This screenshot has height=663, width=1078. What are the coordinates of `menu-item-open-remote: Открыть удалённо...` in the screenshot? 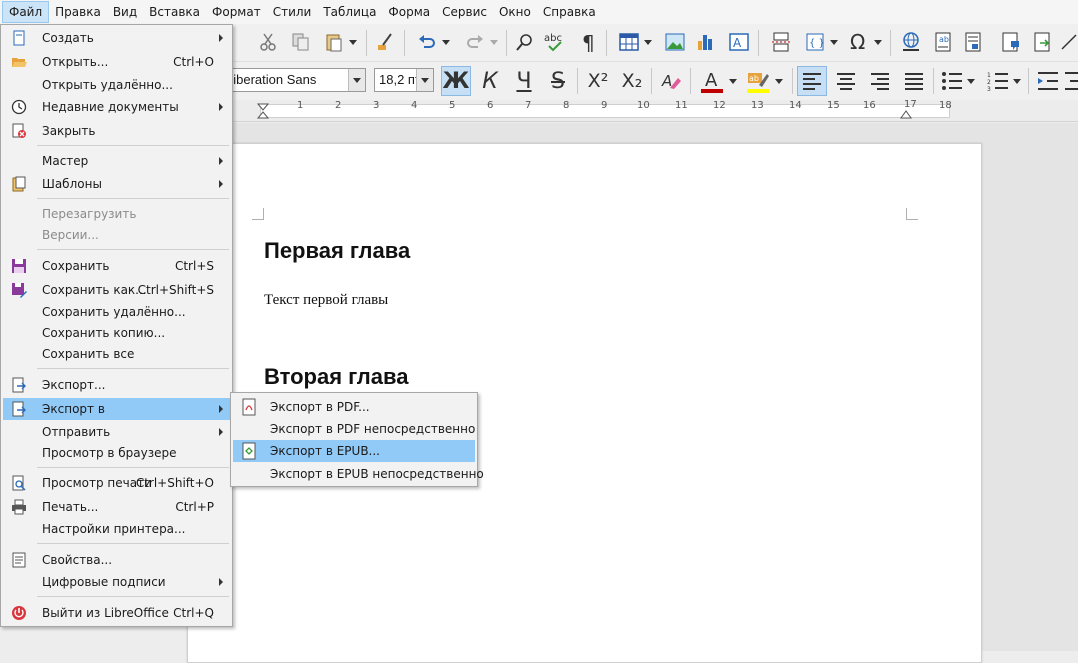 It's located at (117, 85).